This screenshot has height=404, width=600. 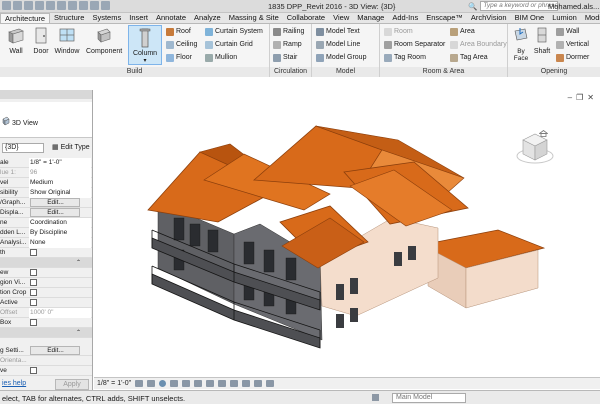 What do you see at coordinates (370, 18) in the screenshot?
I see `tab-manage: Manage` at bounding box center [370, 18].